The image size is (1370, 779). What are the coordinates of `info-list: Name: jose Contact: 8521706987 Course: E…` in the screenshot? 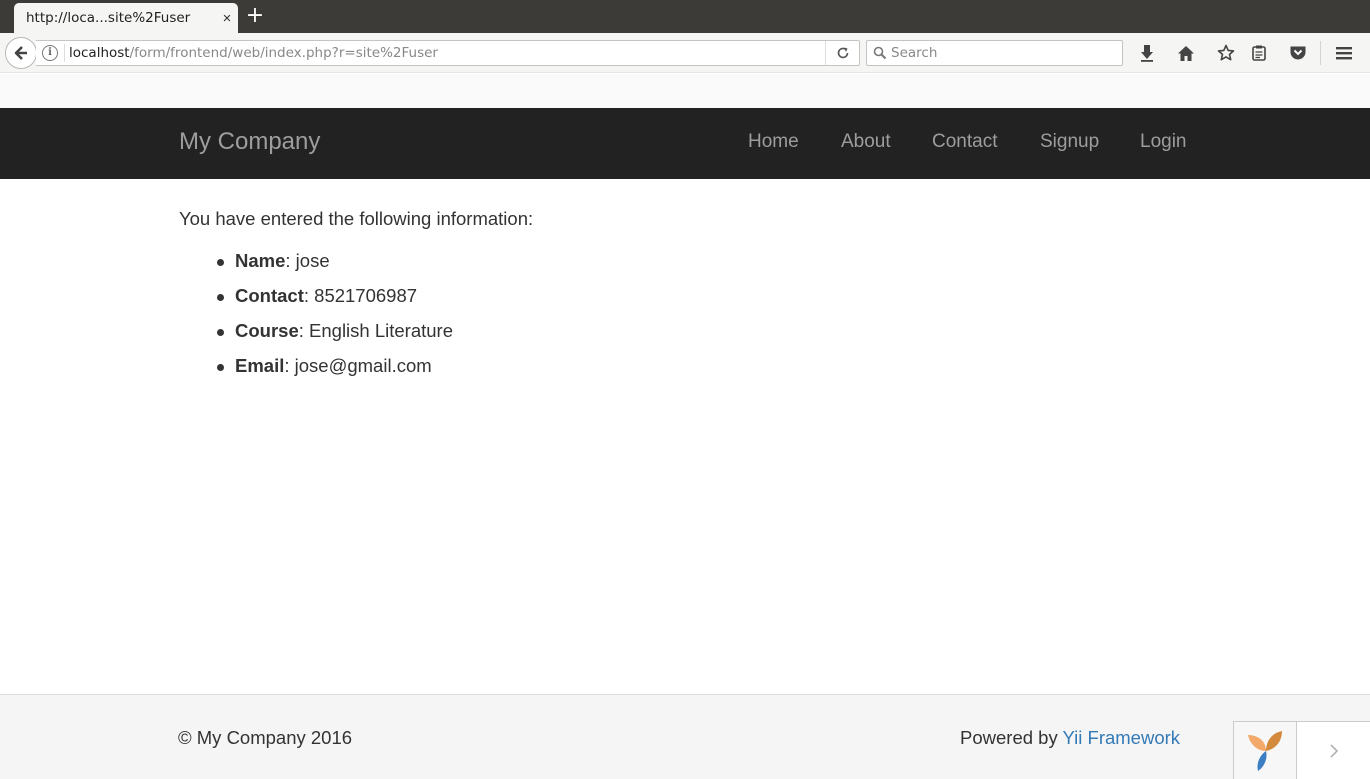 It's located at (334, 320).